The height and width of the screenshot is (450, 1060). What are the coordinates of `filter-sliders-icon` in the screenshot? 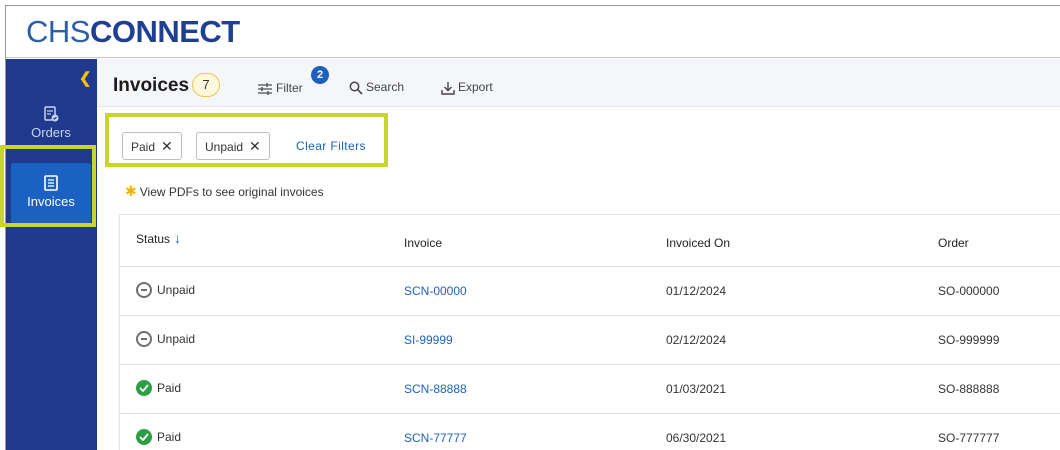 It's located at (265, 88).